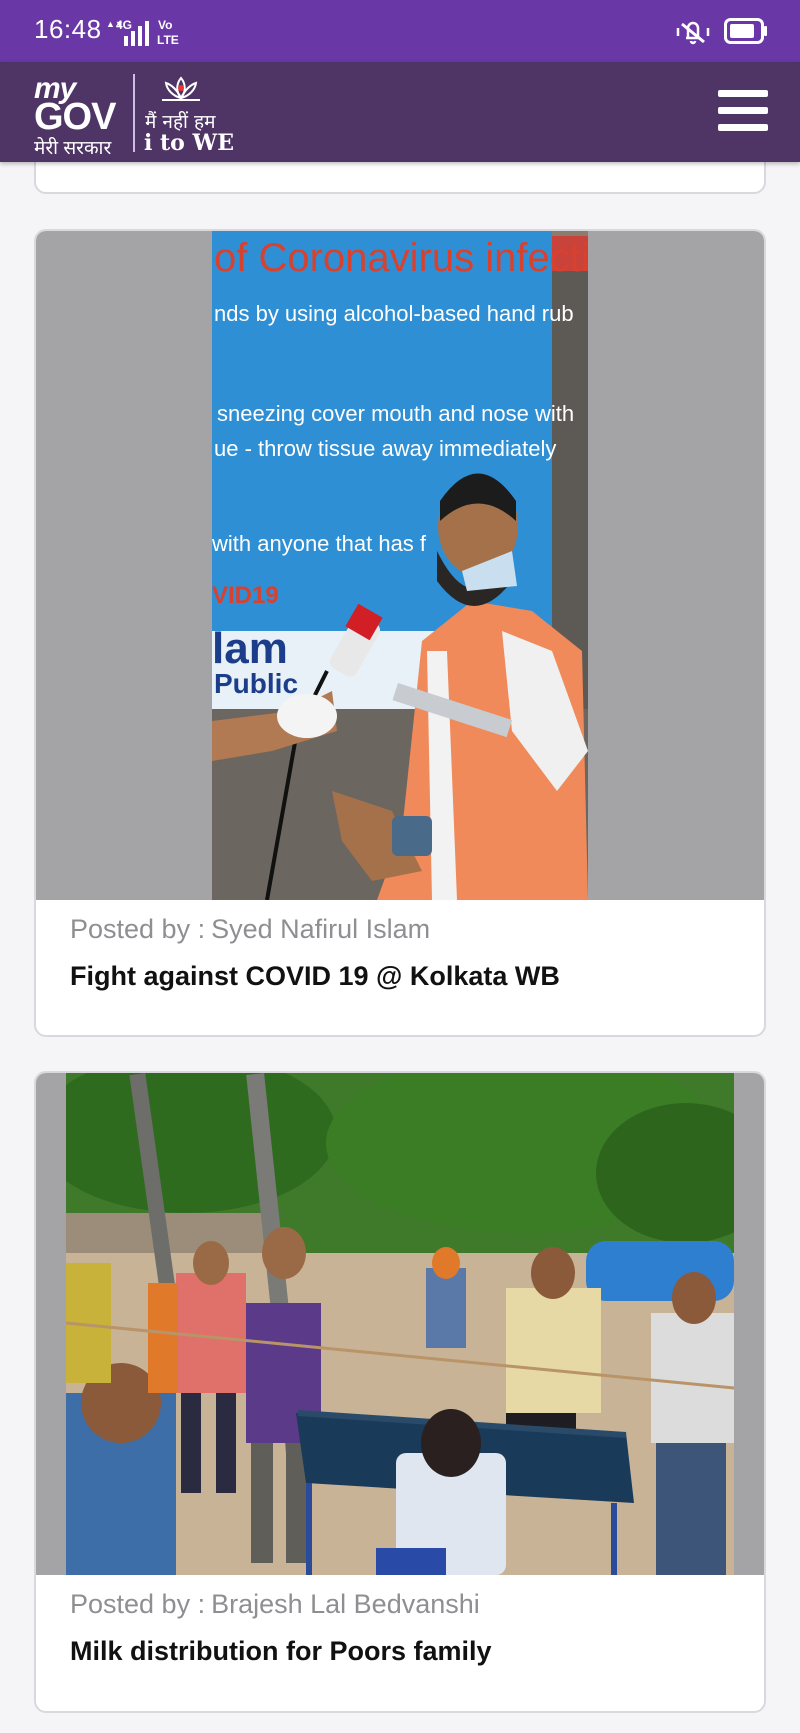 This screenshot has width=800, height=1733. Describe the element at coordinates (142, 32) in the screenshot. I see `signal-icon: ▲▼ 4G Vo LTE` at that location.